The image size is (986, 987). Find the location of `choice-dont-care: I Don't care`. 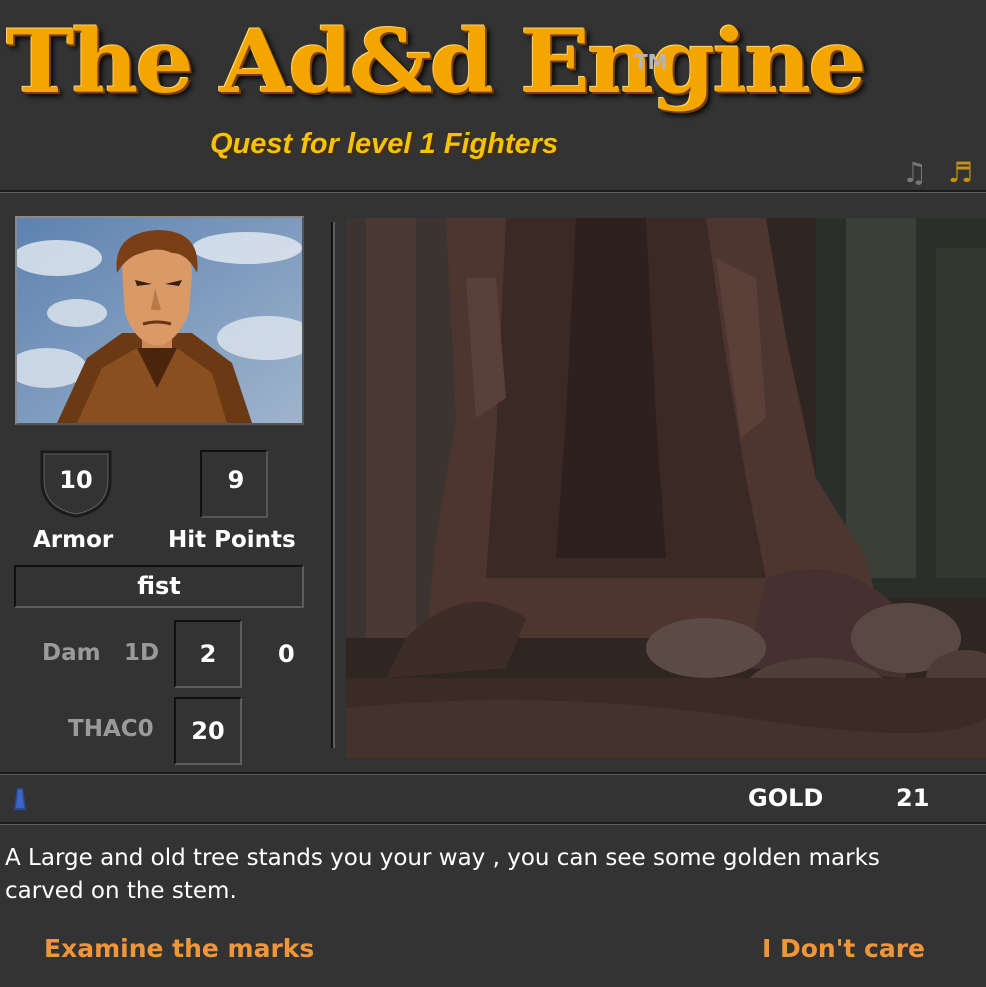

choice-dont-care: I Don't care is located at coordinates (843, 948).